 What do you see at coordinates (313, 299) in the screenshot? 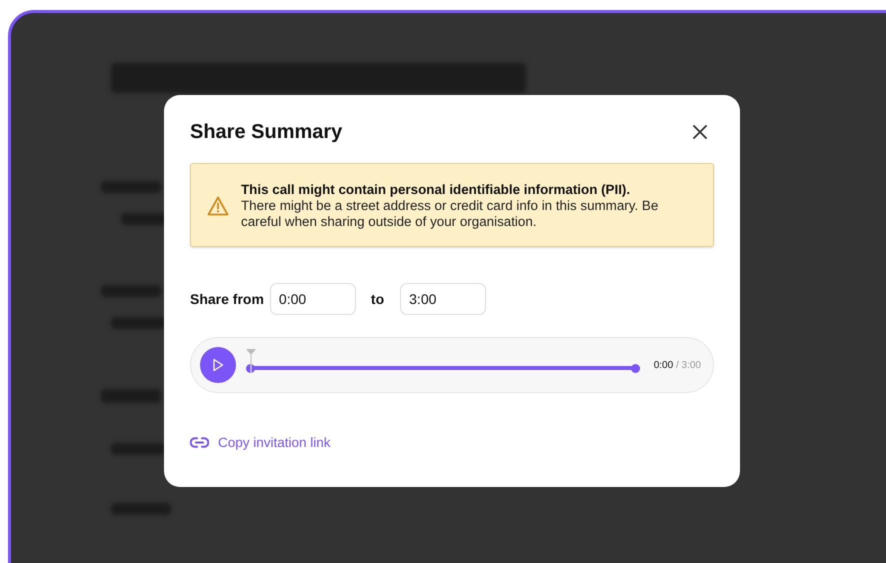
I see `start-time-field: 0:00` at bounding box center [313, 299].